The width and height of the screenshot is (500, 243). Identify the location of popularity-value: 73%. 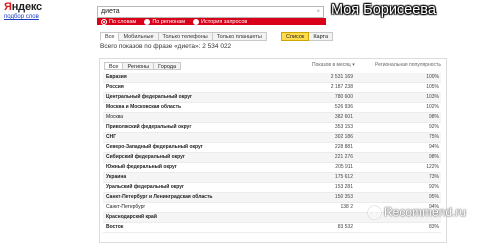
(433, 177).